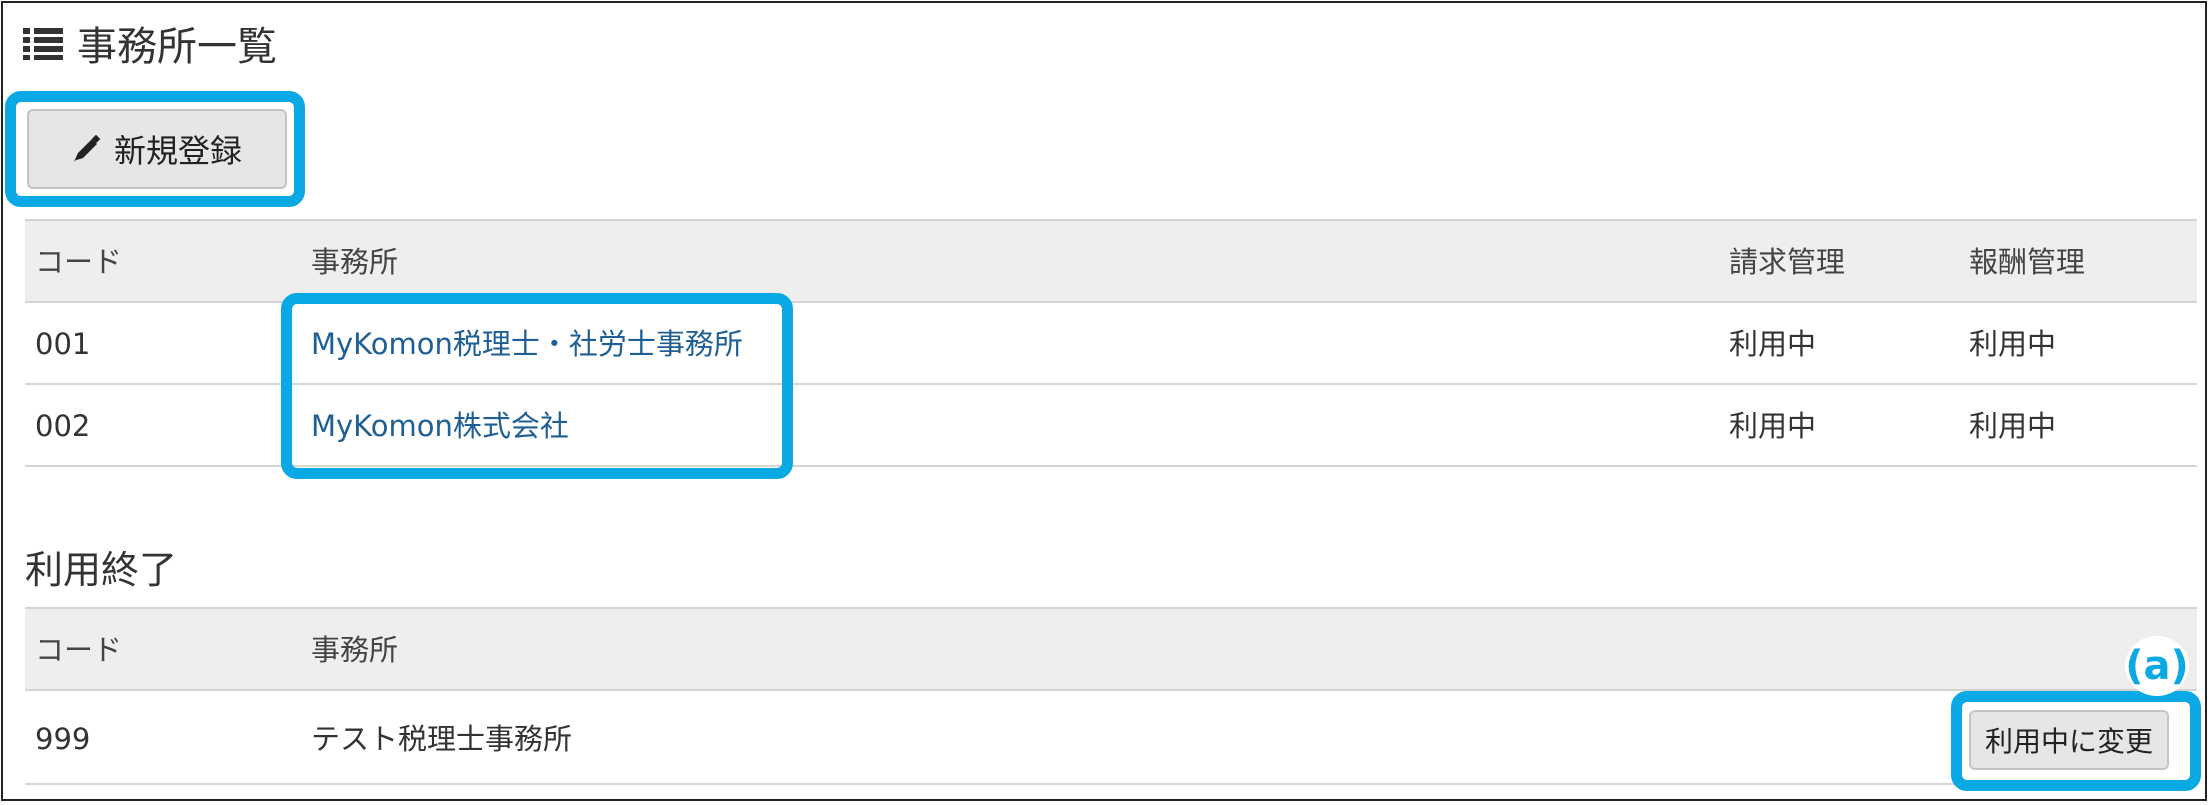  What do you see at coordinates (177, 47) in the screenshot?
I see `page-title-text: 事務所一覧` at bounding box center [177, 47].